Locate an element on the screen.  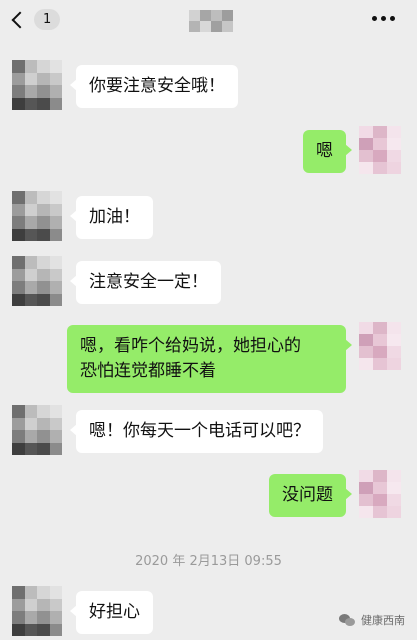
more-dots-icon is located at coordinates (383, 18).